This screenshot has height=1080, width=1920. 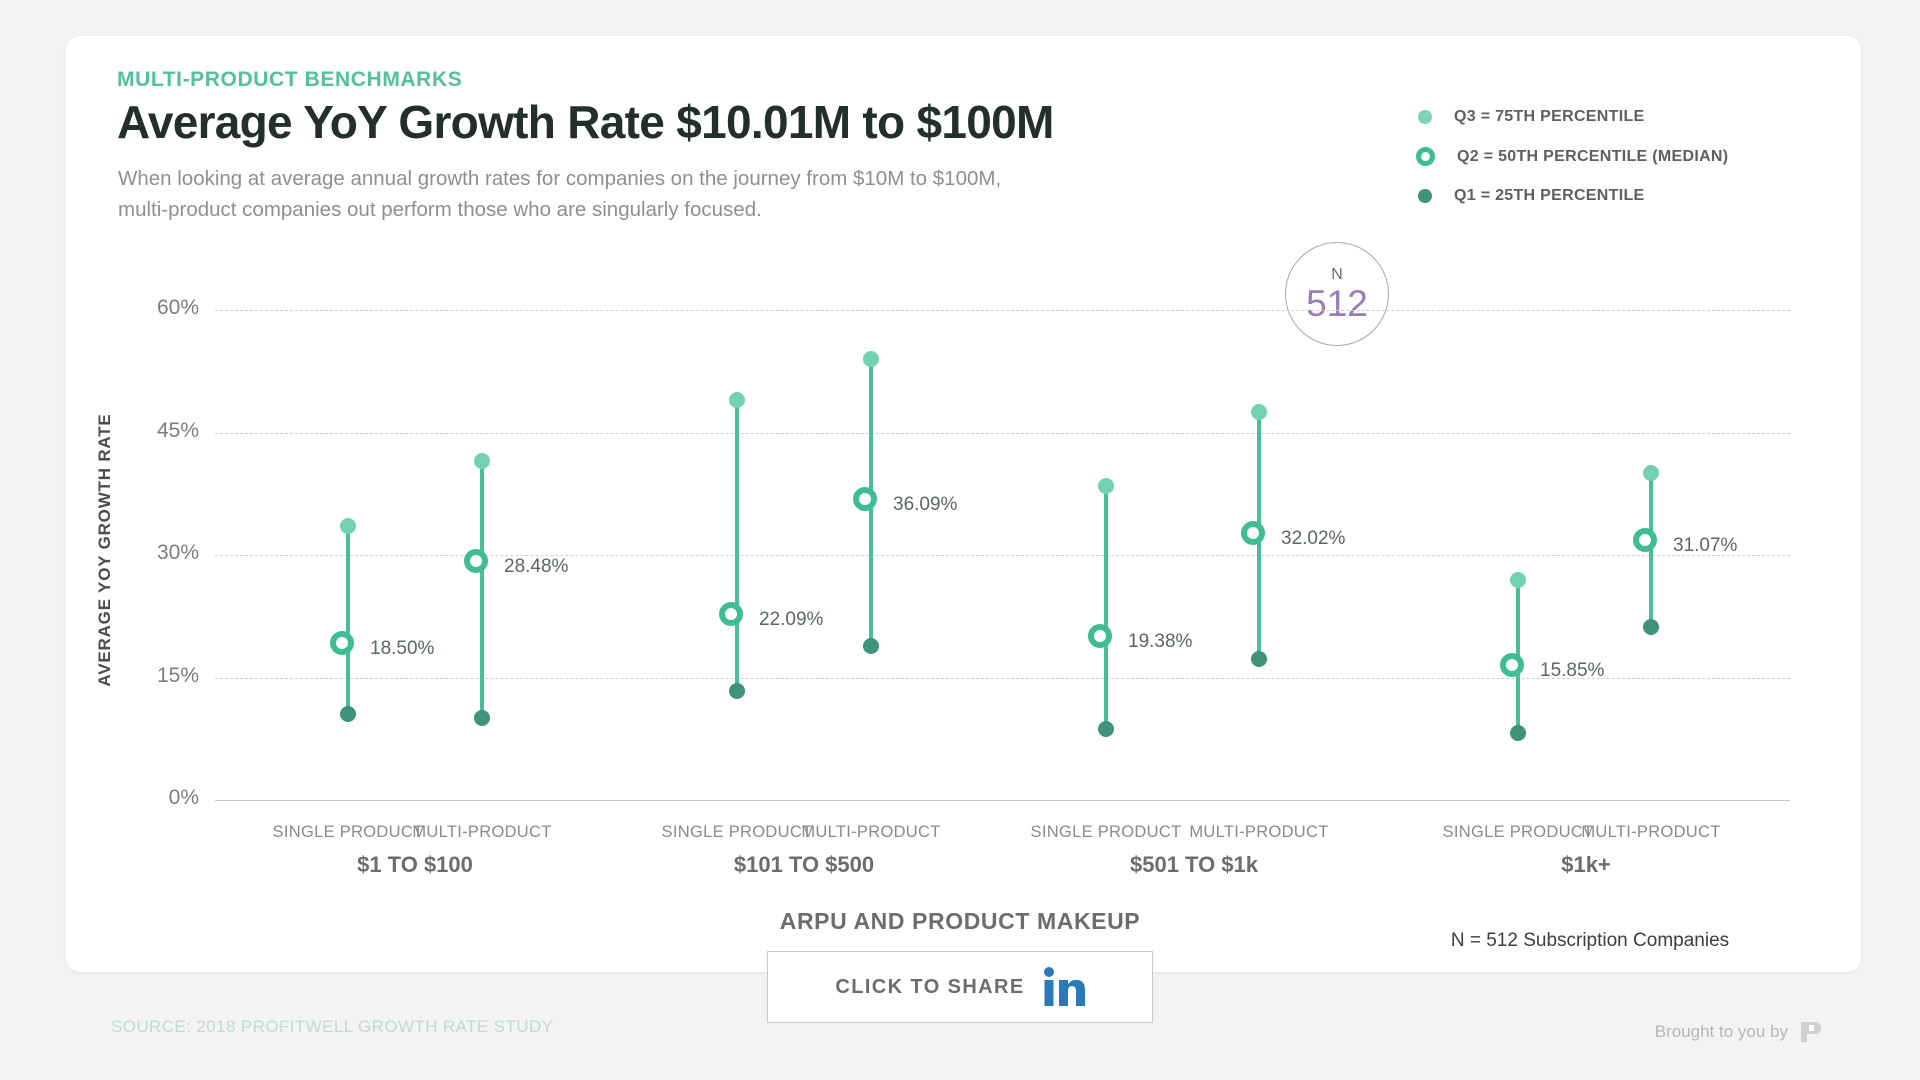 I want to click on x-axis-group-label: $101 TO $500, so click(x=804, y=864).